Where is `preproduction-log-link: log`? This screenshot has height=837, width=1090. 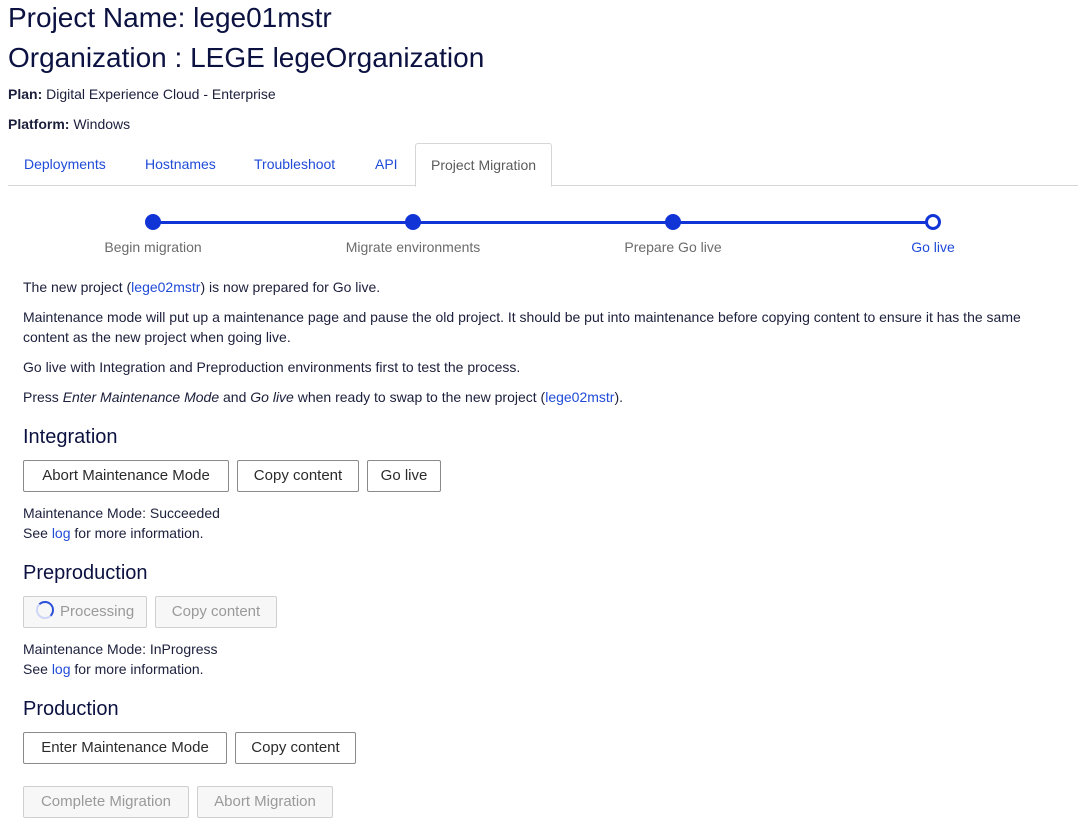 preproduction-log-link: log is located at coordinates (61, 669).